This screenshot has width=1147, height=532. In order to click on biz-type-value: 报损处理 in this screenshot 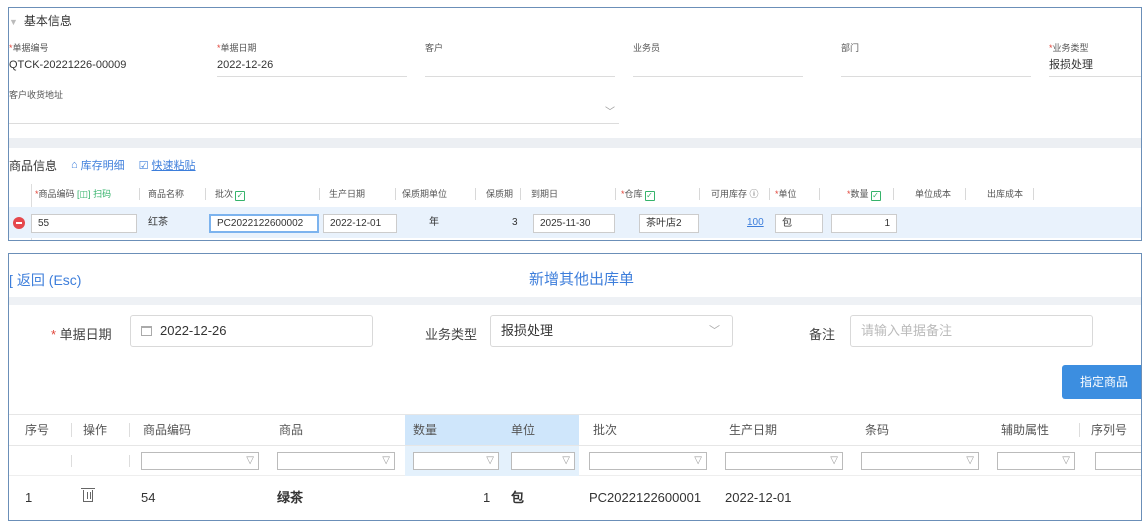, I will do `click(1071, 65)`.